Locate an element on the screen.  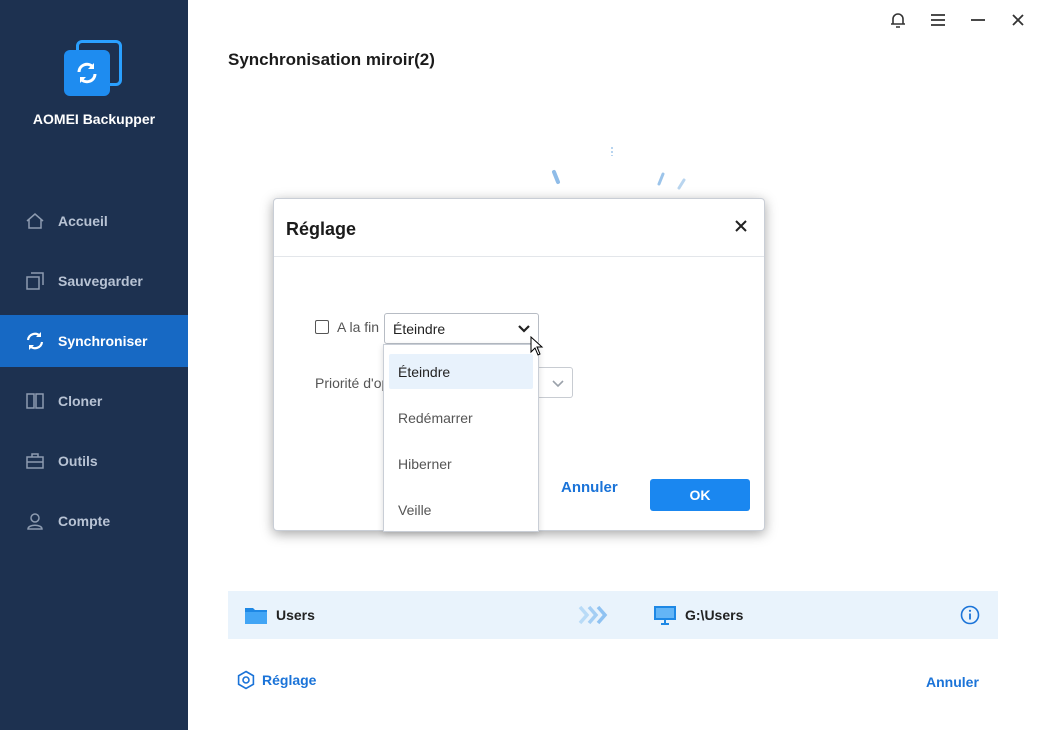
sidebar-item-label: Sauvegarder is located at coordinates (100, 281).